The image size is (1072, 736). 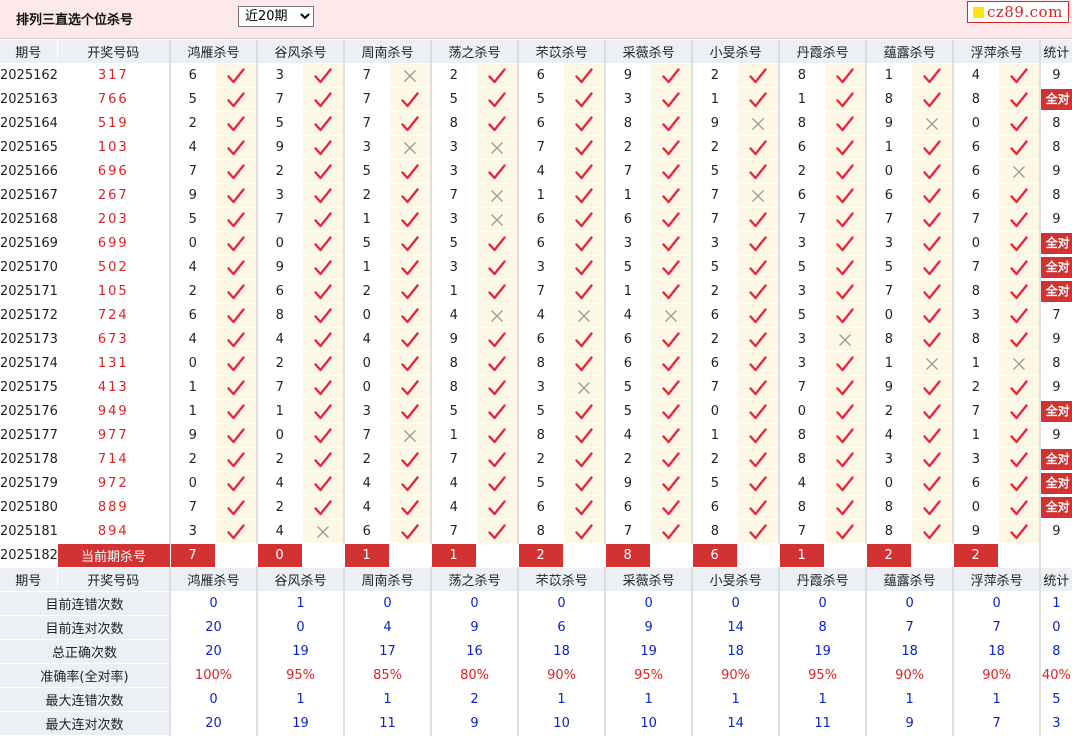 I want to click on period-cell: 2025181, so click(x=29, y=531).